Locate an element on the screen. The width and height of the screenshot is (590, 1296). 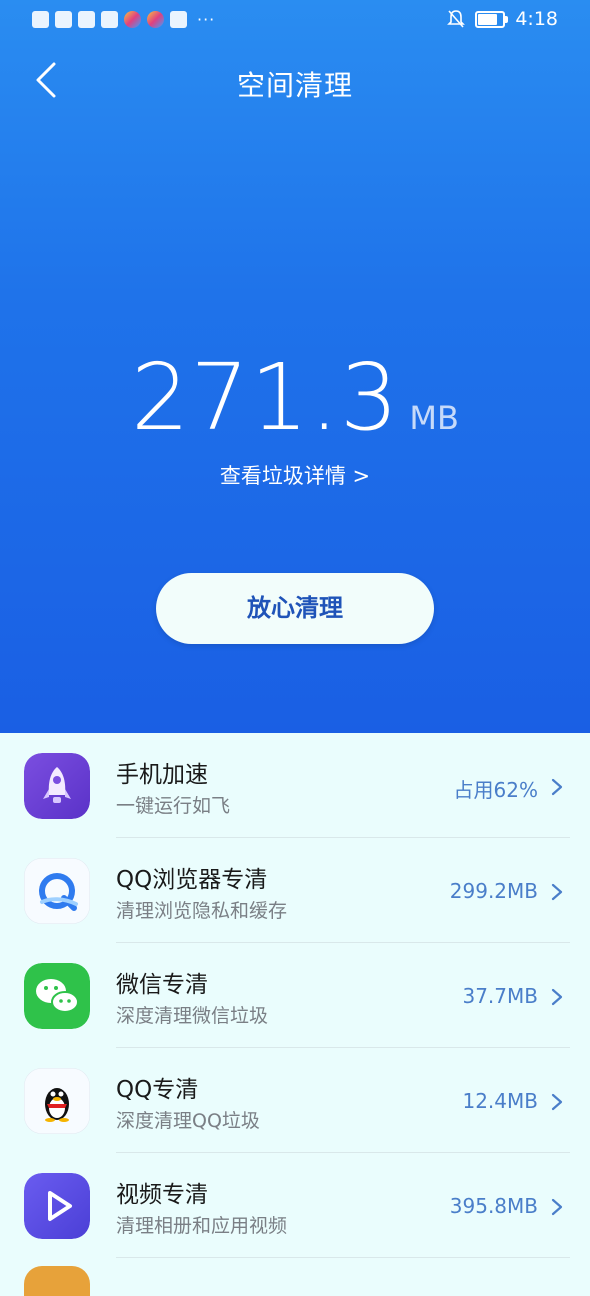
video-icon is located at coordinates (86, 19).